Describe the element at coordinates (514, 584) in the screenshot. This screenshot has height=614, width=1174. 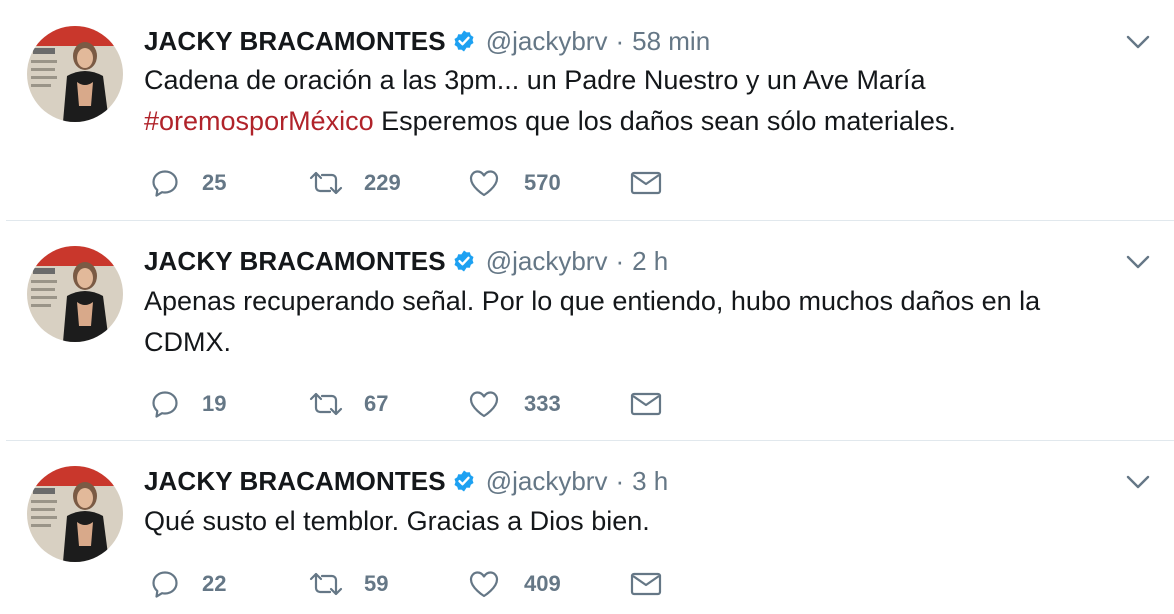
I see `like-button: 409` at that location.